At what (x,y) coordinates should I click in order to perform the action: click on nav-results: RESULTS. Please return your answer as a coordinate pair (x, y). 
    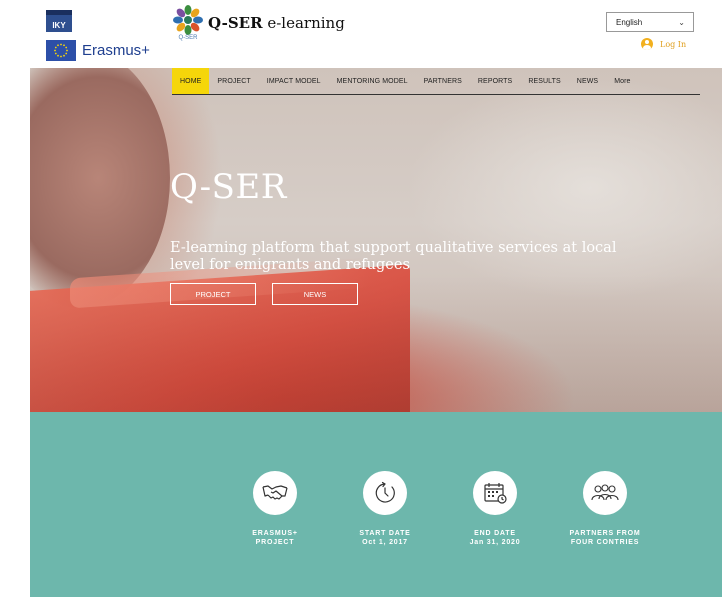
    Looking at the image, I should click on (544, 81).